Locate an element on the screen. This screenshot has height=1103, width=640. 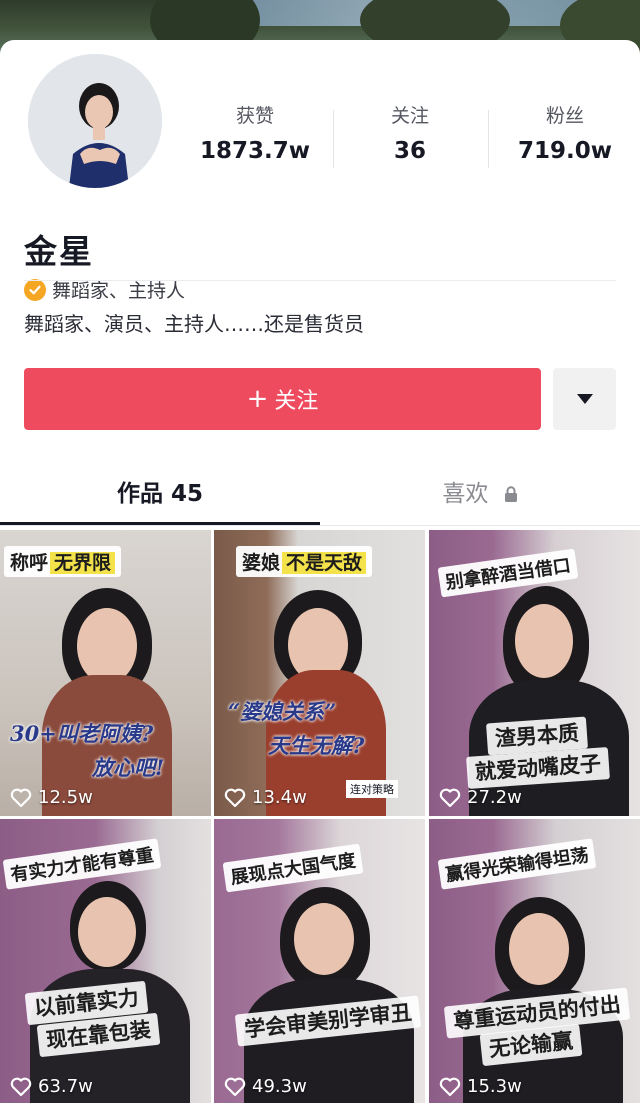
tab-likes-label: 喜欢 is located at coordinates (465, 494).